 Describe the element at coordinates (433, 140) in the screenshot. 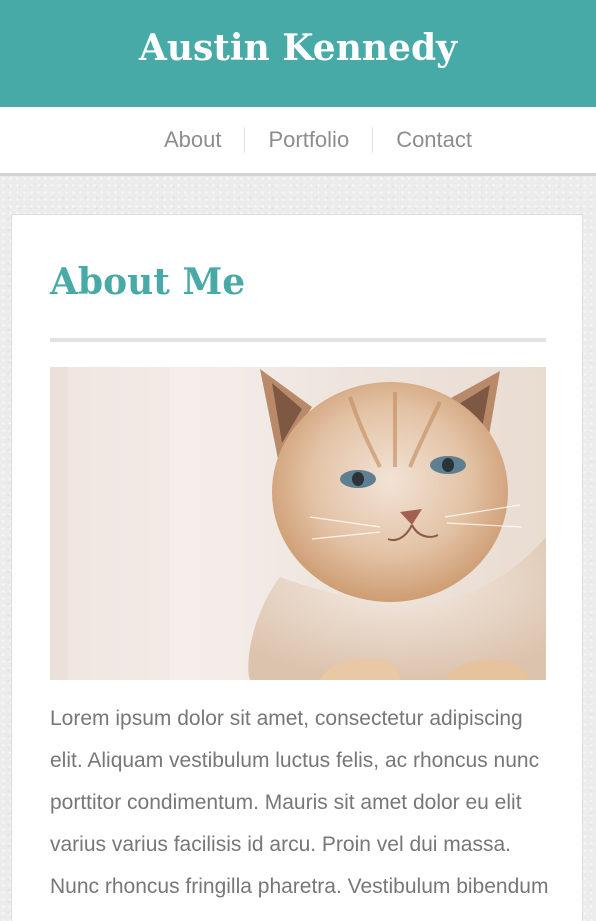

I see `nav-item-contact: Contact` at that location.